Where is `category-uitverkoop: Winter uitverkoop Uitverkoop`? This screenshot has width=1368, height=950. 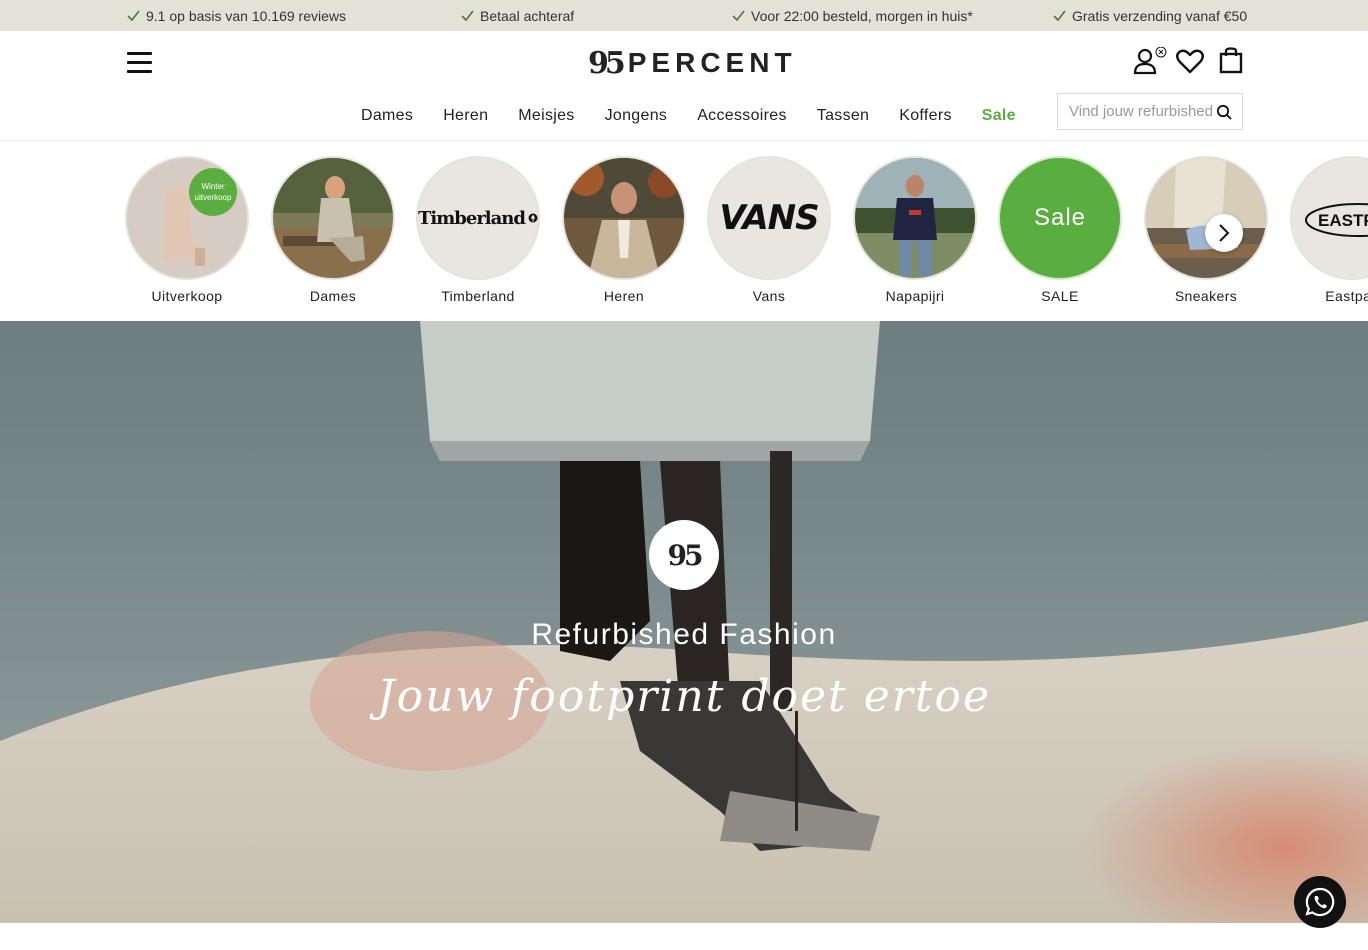
category-uitverkoop: Winter uitverkoop Uitverkoop is located at coordinates (187, 230).